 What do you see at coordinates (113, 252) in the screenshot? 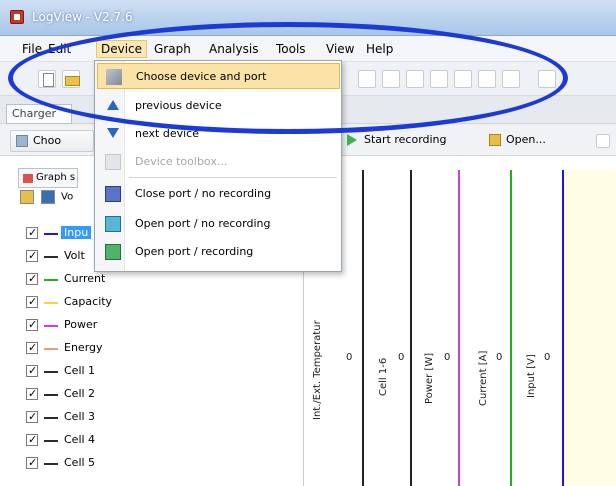
I see `port-record-icon` at bounding box center [113, 252].